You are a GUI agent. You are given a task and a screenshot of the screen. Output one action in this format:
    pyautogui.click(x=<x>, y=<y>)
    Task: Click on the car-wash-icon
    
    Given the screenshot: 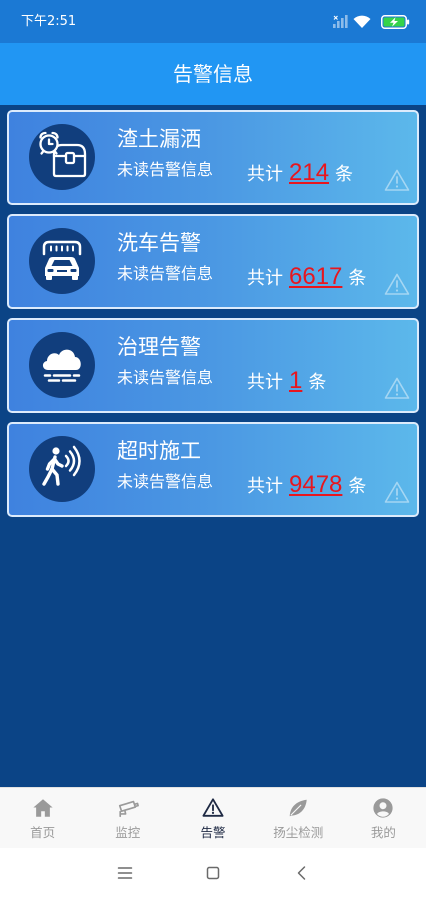 What is the action you would take?
    pyautogui.click(x=62, y=260)
    